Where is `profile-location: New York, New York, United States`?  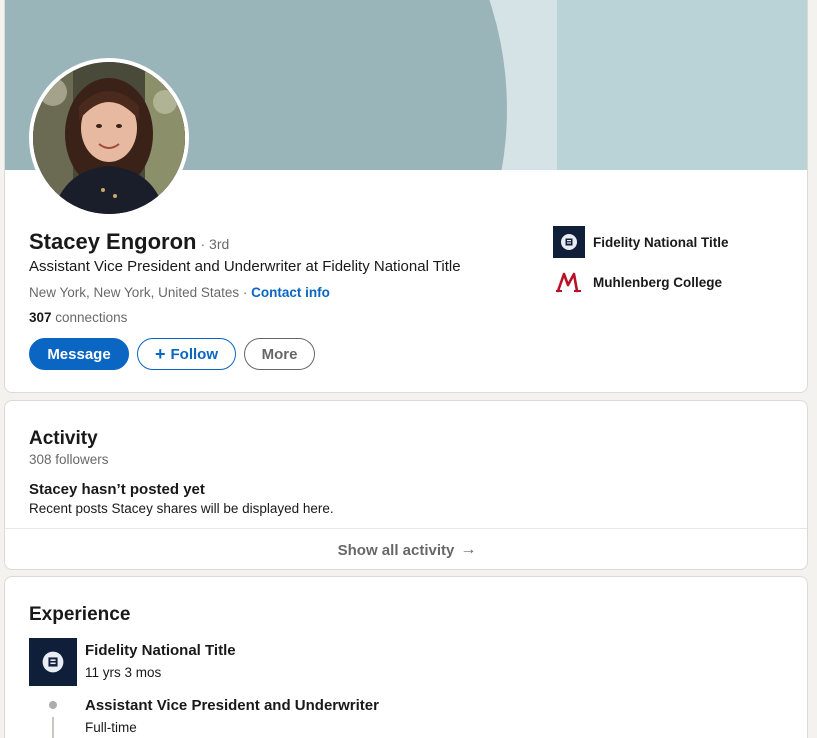 profile-location: New York, New York, United States is located at coordinates (134, 292).